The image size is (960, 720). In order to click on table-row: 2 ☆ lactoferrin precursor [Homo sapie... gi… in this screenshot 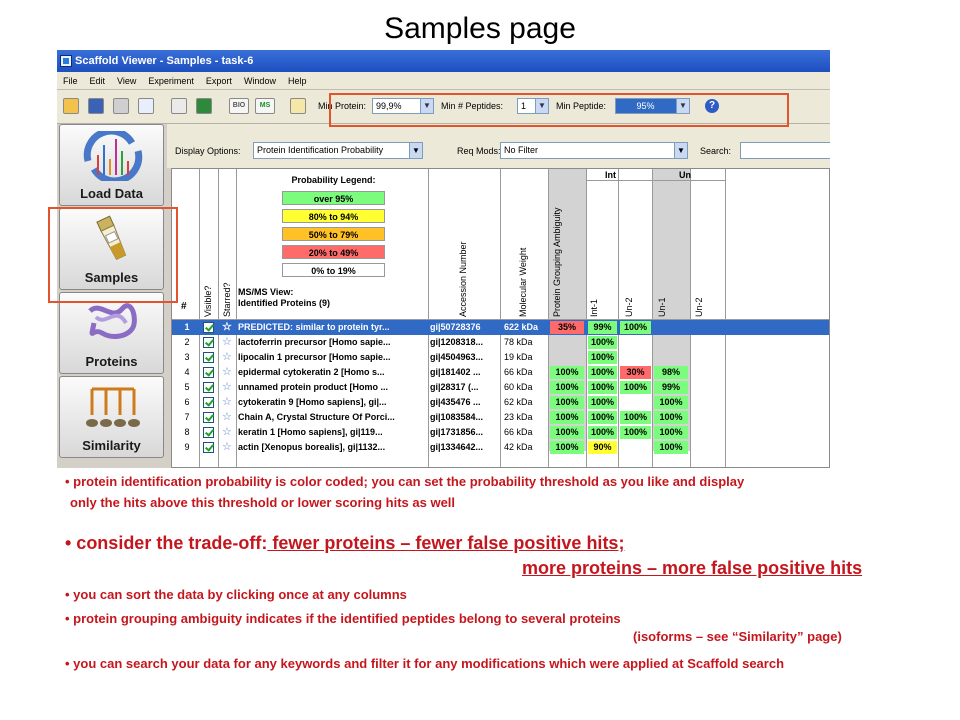, I will do `click(500, 342)`.